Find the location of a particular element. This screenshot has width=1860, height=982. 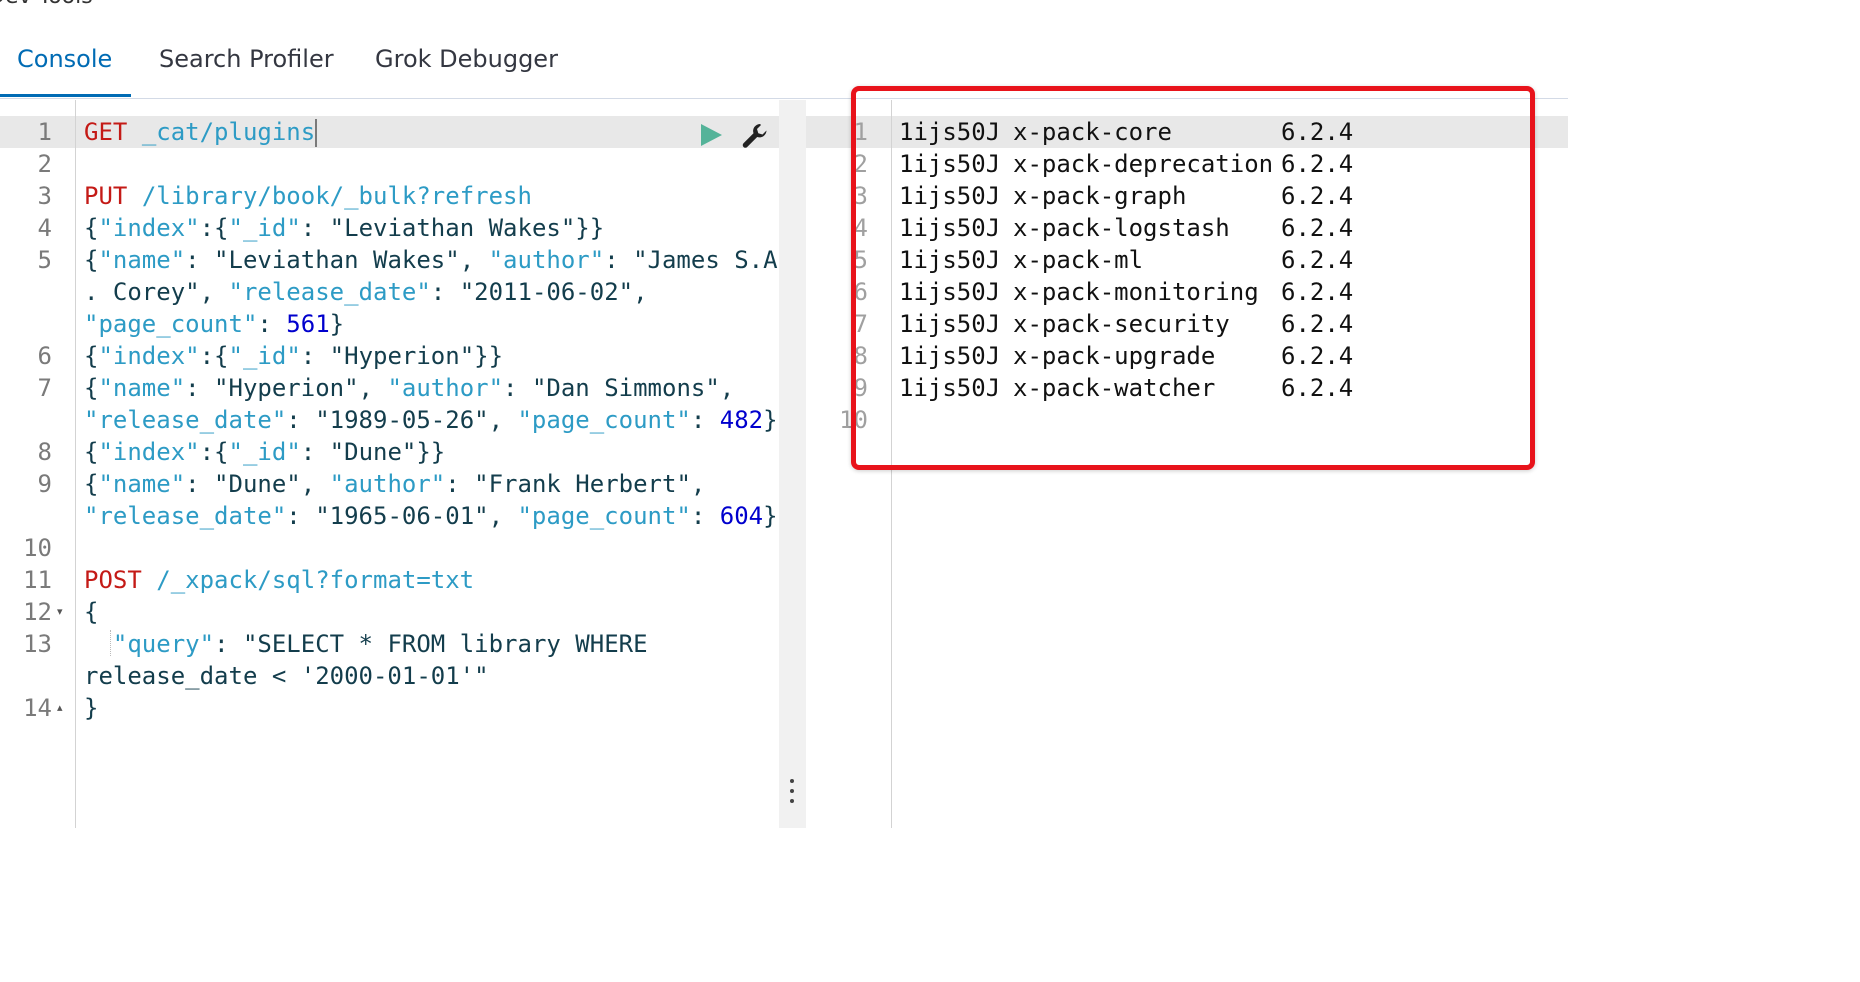

tab-bar: Console Search Profiler Grok Debugger is located at coordinates (285, 64).